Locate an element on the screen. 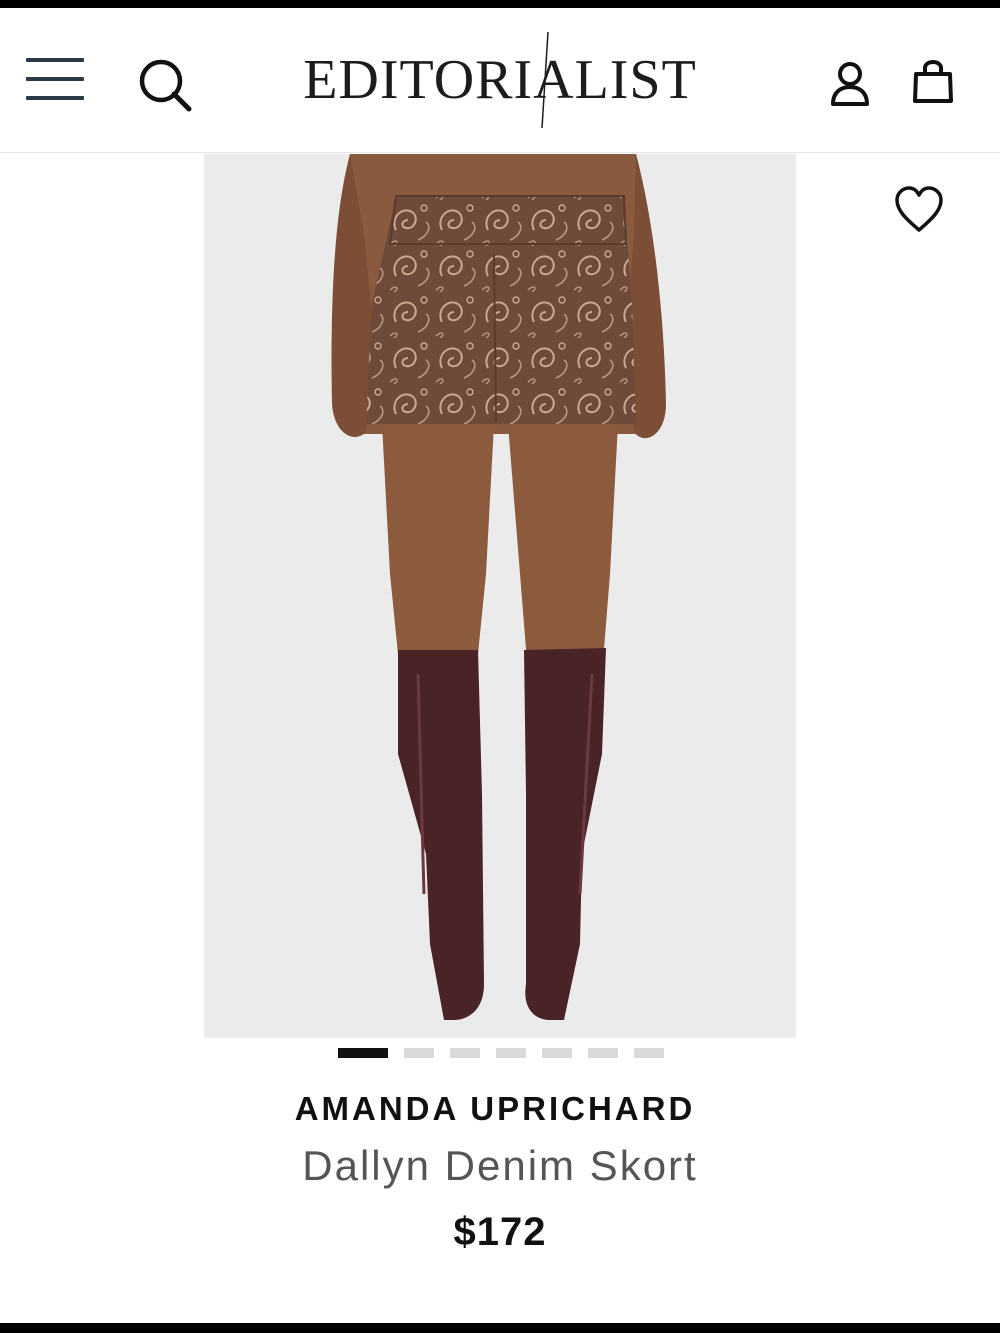 The image size is (1000, 1333). logo-text: EDITORIALIST is located at coordinates (500, 80).